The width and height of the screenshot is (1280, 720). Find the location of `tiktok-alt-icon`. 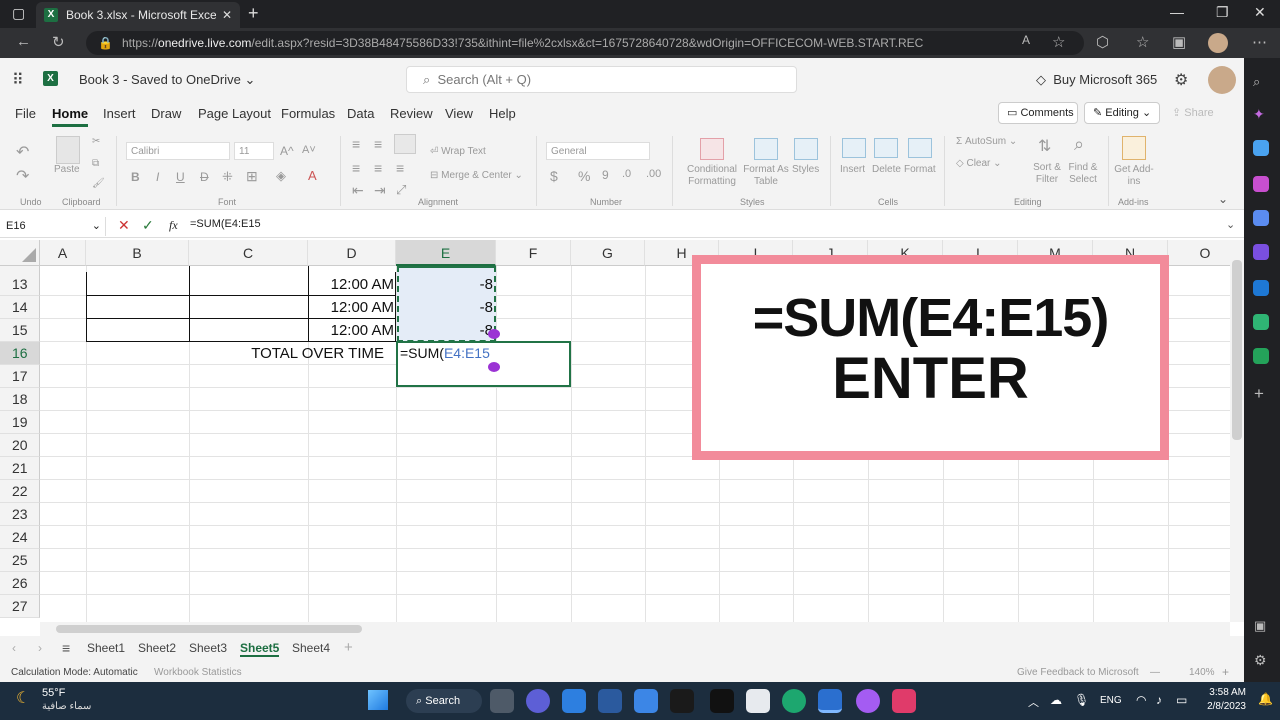

tiktok-alt-icon is located at coordinates (722, 701).